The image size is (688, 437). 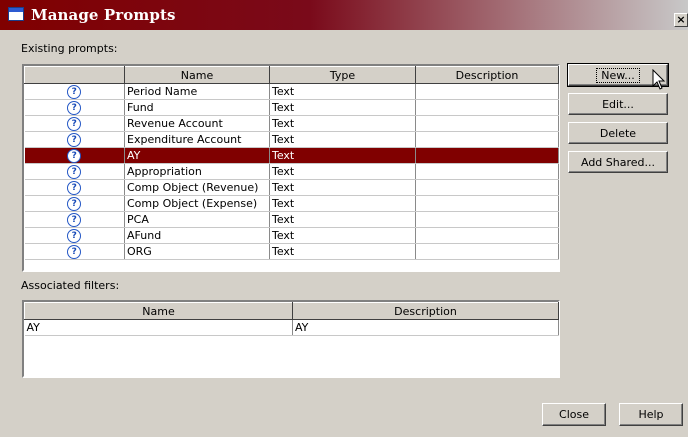 I want to click on prompt-row: ? Appropriation Text, so click(x=291, y=171).